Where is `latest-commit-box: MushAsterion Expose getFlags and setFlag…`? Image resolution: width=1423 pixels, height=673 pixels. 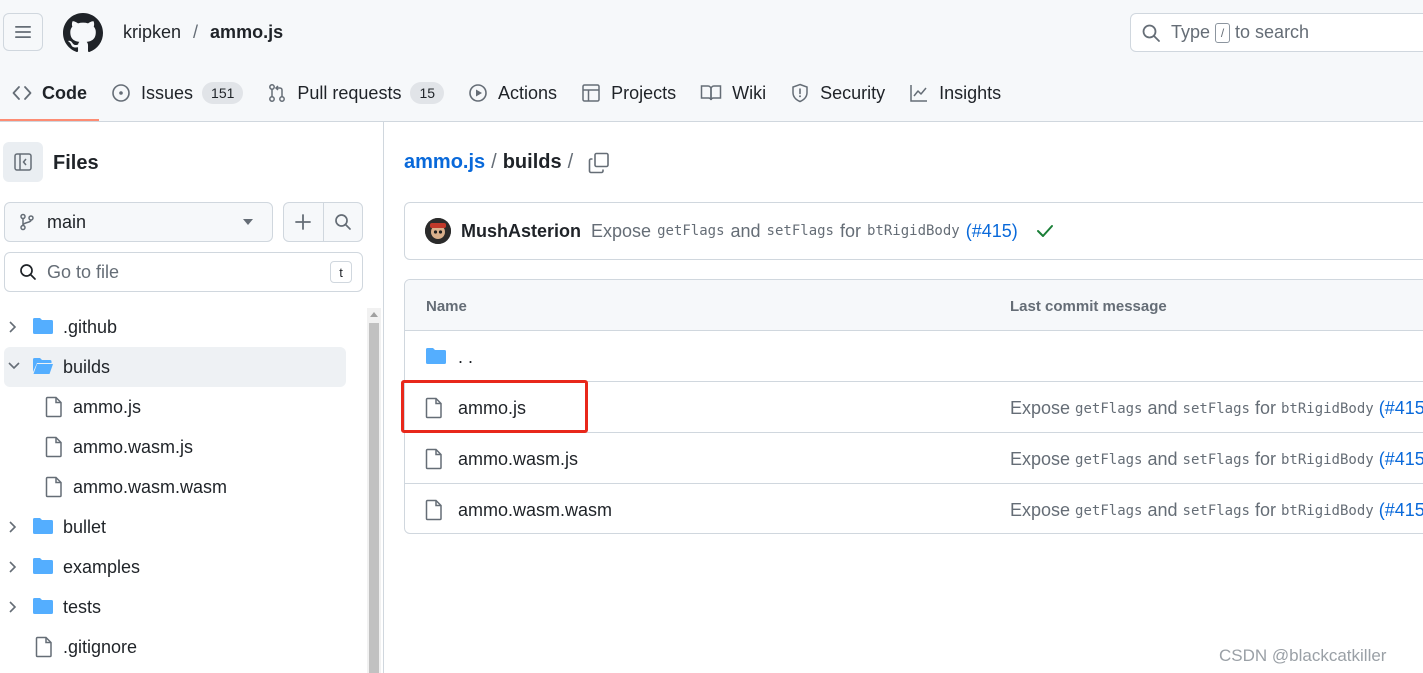
latest-commit-box: MushAsterion Expose getFlags and setFlag… is located at coordinates (913, 231).